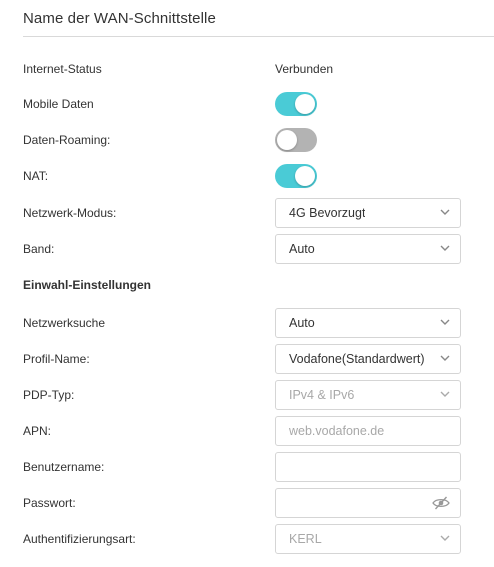 The width and height of the screenshot is (494, 567). I want to click on auth-type-select: KERL, so click(368, 539).